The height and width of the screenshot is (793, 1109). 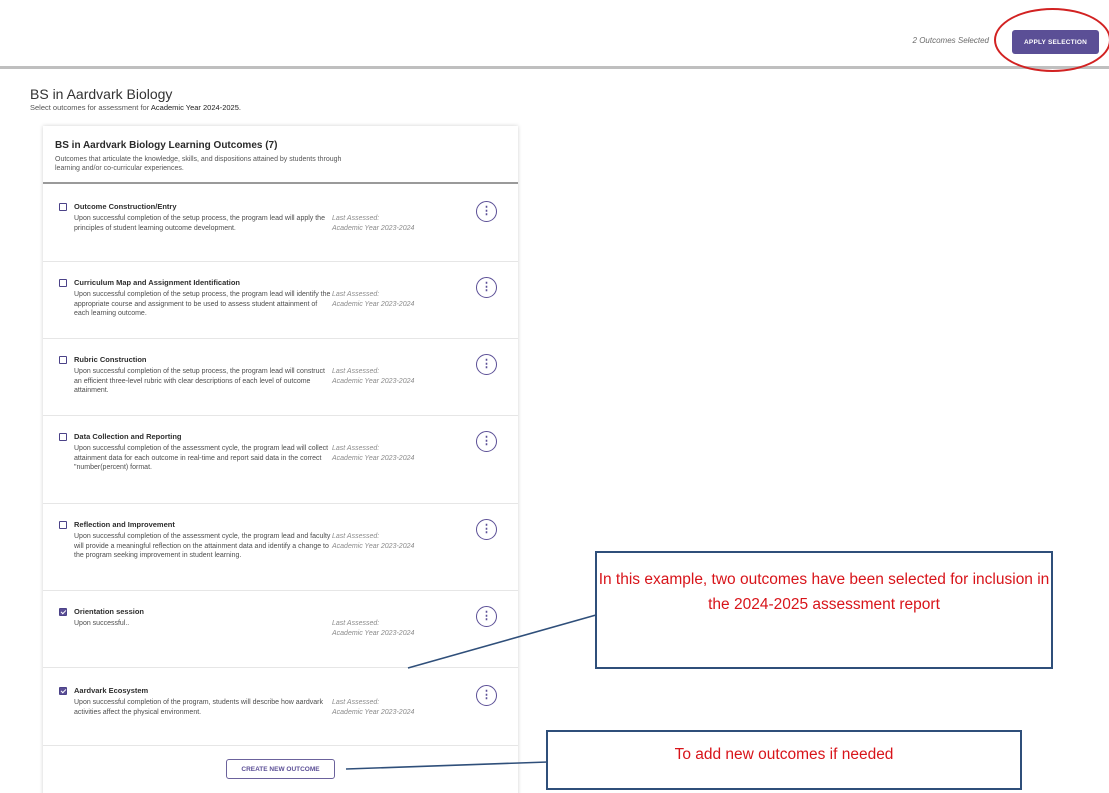 What do you see at coordinates (195, 107) in the screenshot?
I see `subtitle-year: Academic Year 2024-2025.` at bounding box center [195, 107].